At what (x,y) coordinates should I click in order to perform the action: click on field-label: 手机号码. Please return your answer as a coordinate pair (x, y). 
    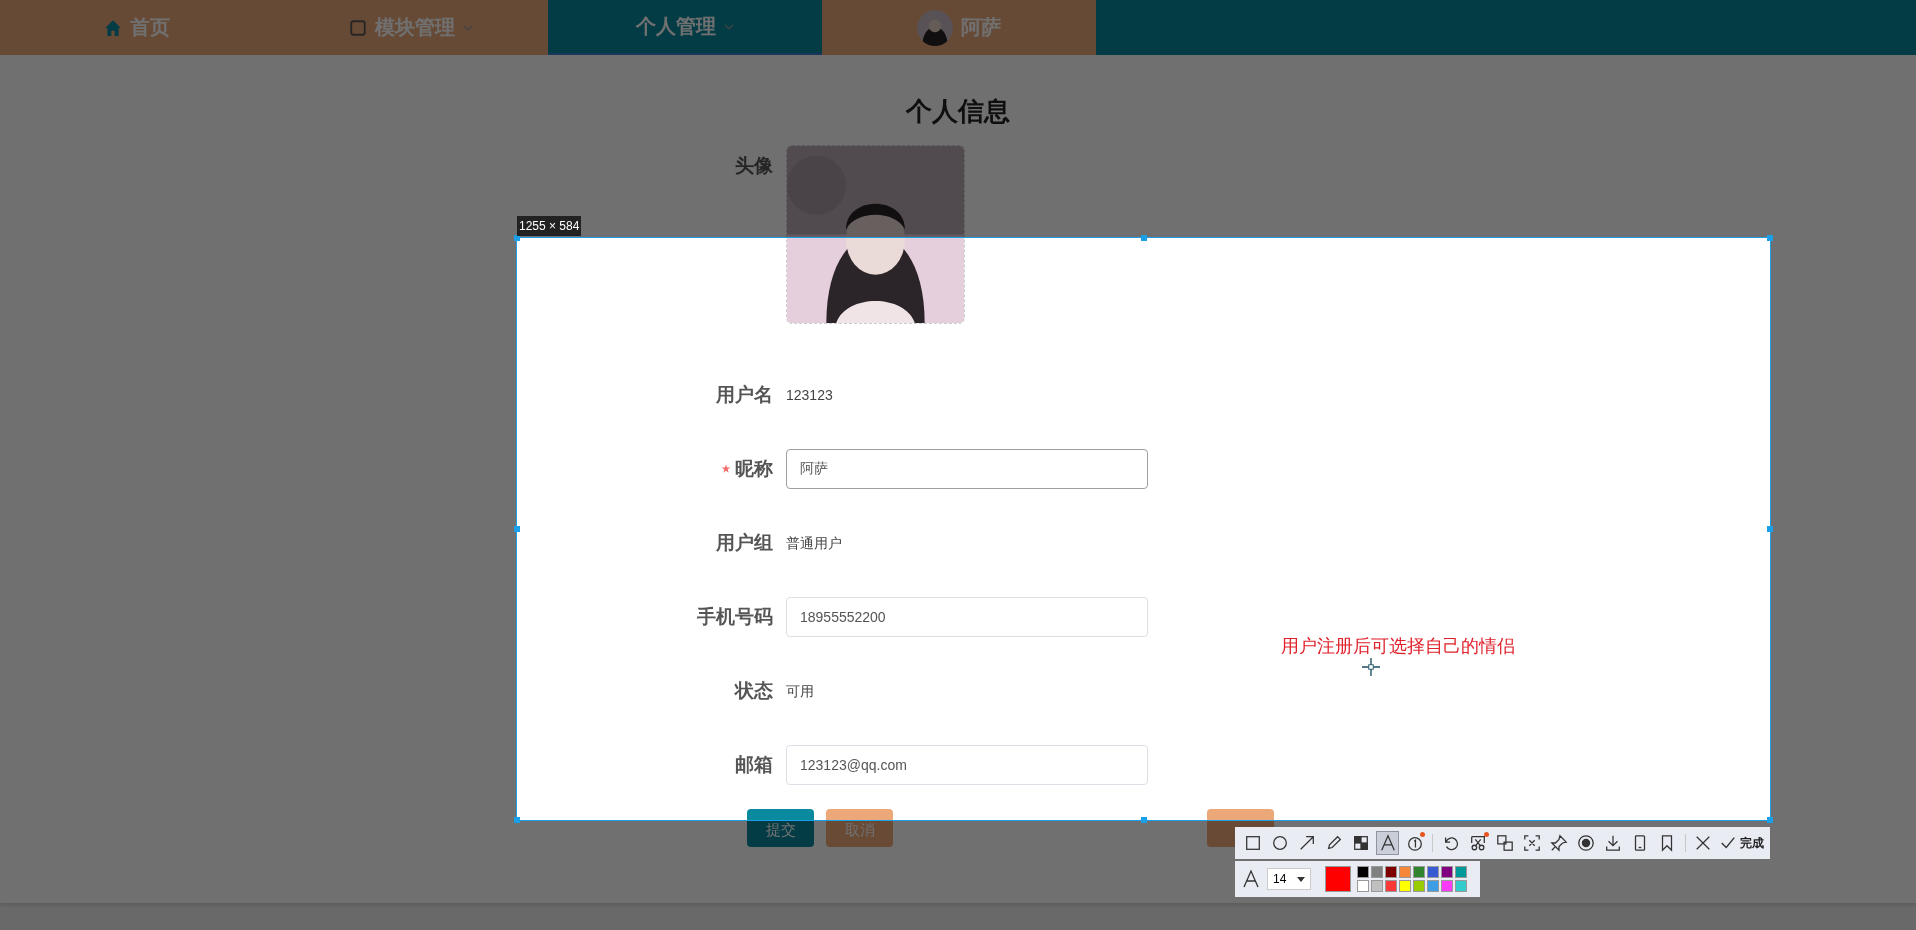
    Looking at the image, I should click on (735, 617).